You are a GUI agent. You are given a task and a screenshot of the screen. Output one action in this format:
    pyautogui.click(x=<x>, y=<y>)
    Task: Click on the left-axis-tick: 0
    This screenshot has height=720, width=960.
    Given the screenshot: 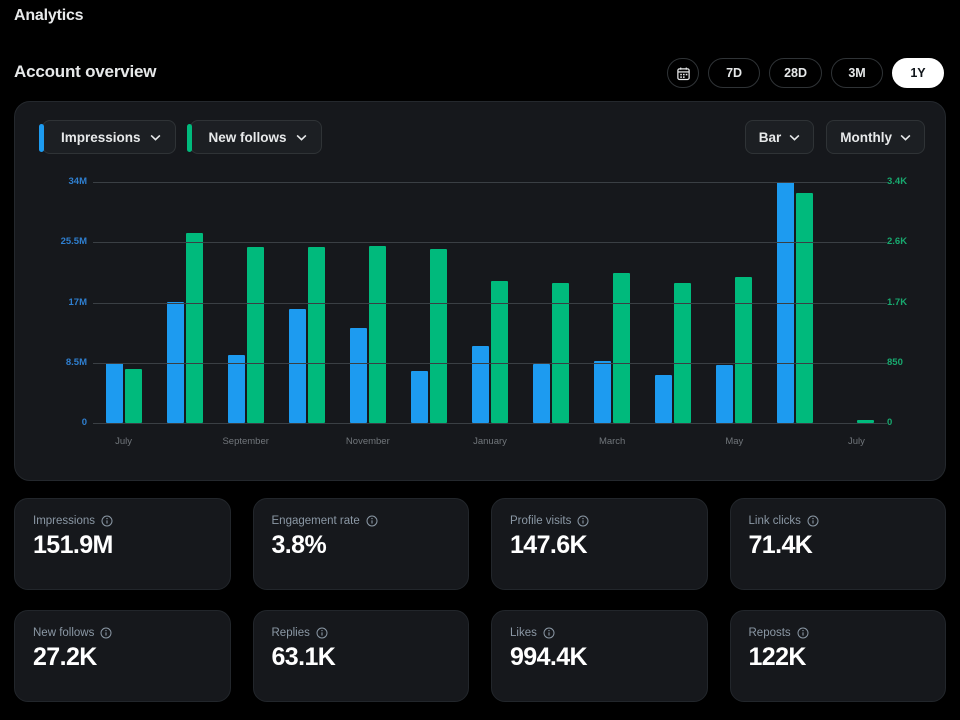 What is the action you would take?
    pyautogui.click(x=84, y=422)
    